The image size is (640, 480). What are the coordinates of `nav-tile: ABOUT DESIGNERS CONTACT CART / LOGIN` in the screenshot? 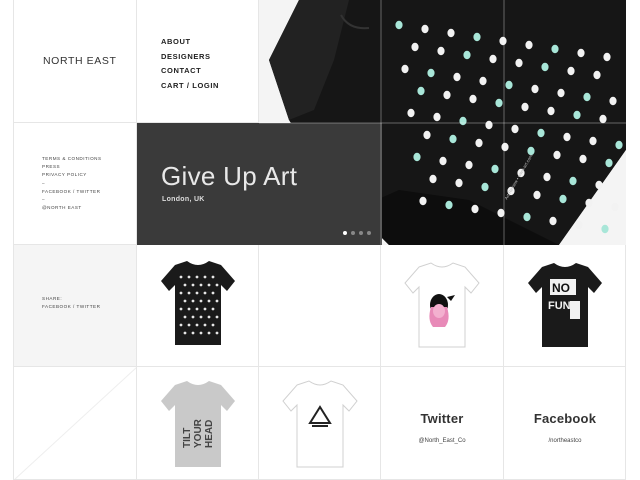 It's located at (198, 61).